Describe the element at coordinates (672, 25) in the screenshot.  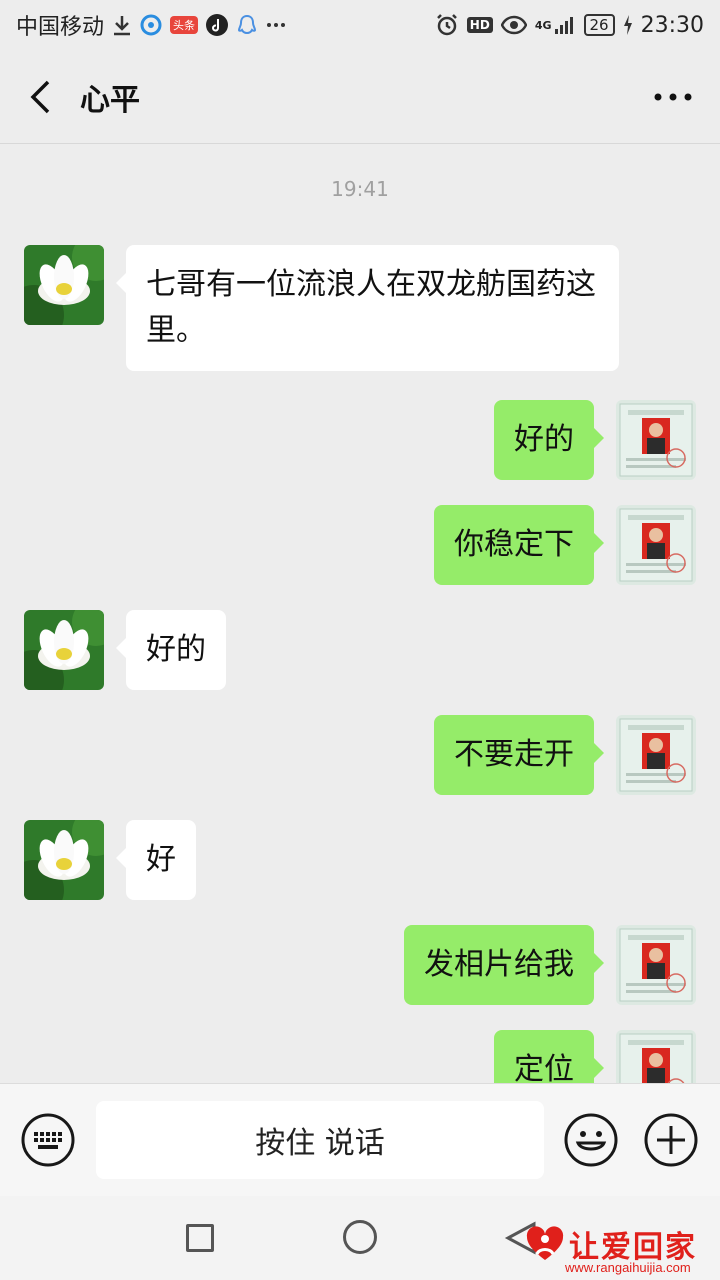
I see `clock-time: 23:30` at that location.